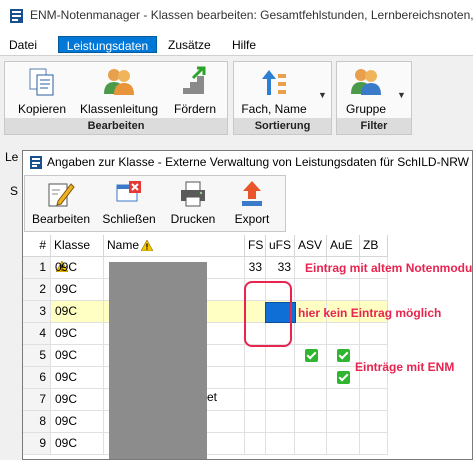 This screenshot has width=473, height=460. Describe the element at coordinates (193, 219) in the screenshot. I see `drucken-label: Drucken` at that location.